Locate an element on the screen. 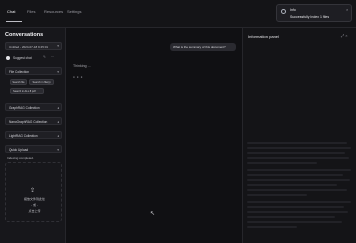  tab-resources: Resources is located at coordinates (53, 11).